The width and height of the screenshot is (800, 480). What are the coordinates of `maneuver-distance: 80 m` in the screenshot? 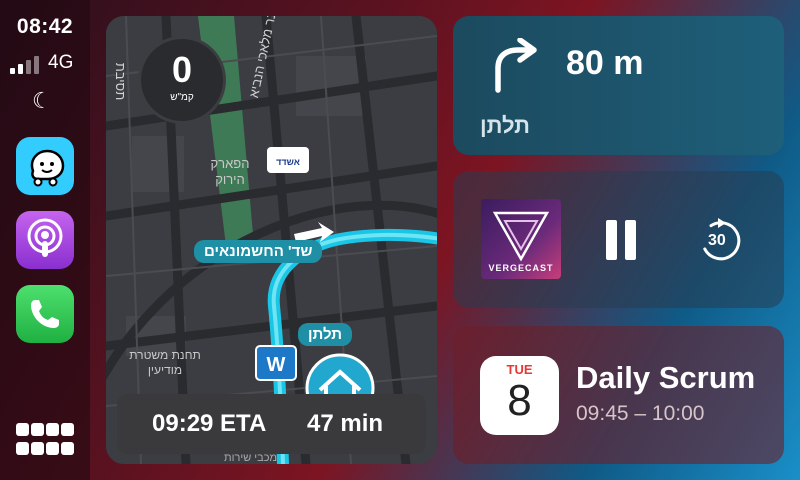 It's located at (605, 63).